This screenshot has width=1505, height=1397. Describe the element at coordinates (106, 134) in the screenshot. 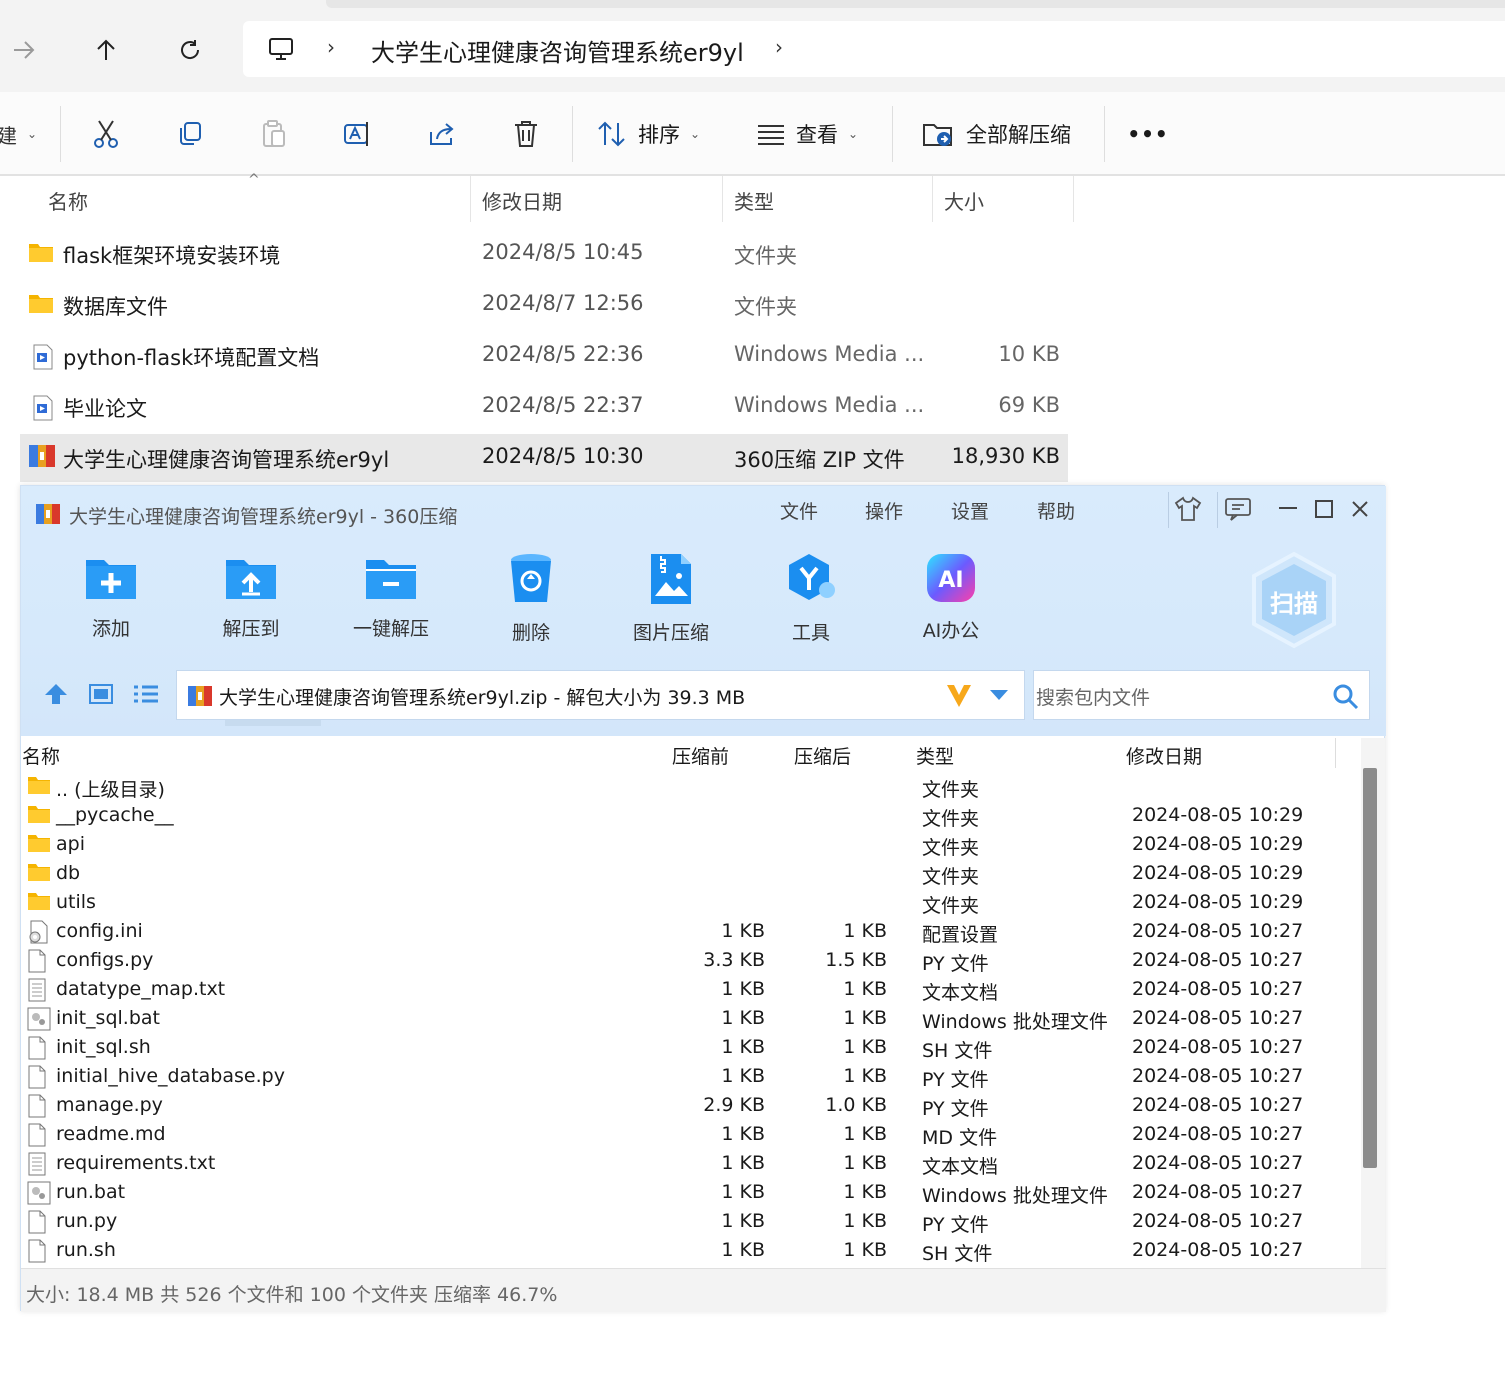

I see `cut-button` at that location.